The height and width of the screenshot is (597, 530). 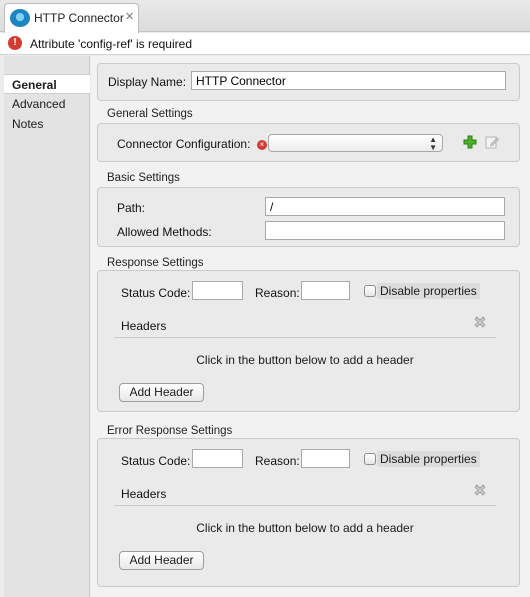 What do you see at coordinates (492, 142) in the screenshot?
I see `edit-icon` at bounding box center [492, 142].